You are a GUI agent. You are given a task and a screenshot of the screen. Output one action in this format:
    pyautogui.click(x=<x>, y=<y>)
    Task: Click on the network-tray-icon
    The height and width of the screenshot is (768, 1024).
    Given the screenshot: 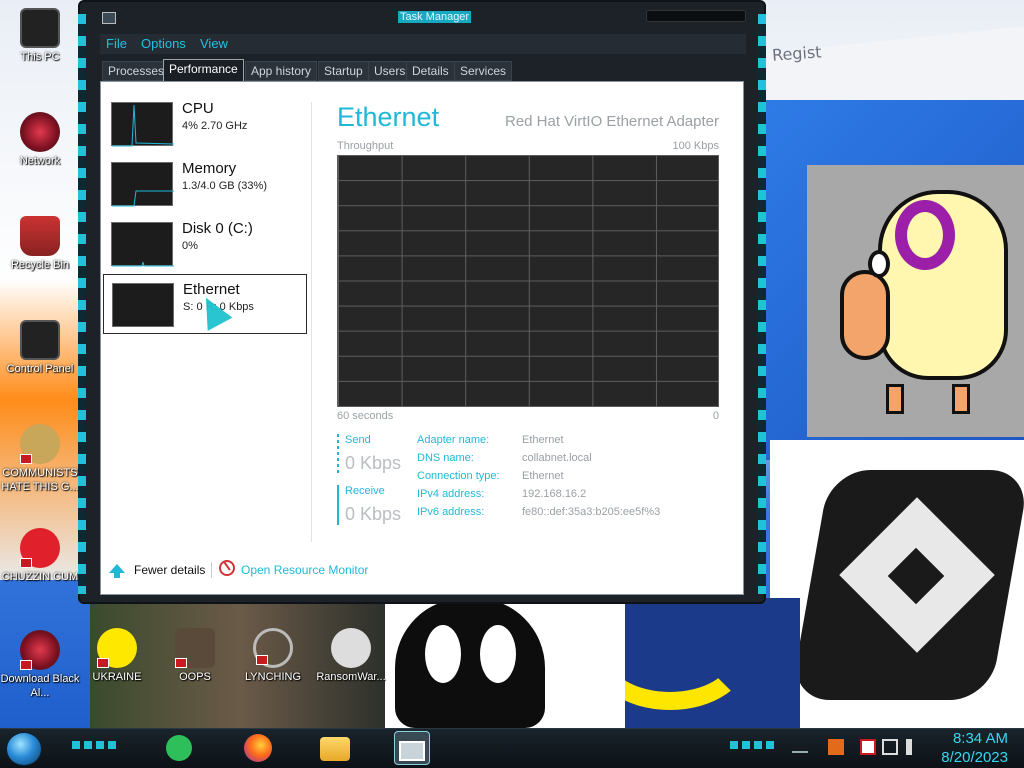 What is the action you would take?
    pyautogui.click(x=890, y=747)
    